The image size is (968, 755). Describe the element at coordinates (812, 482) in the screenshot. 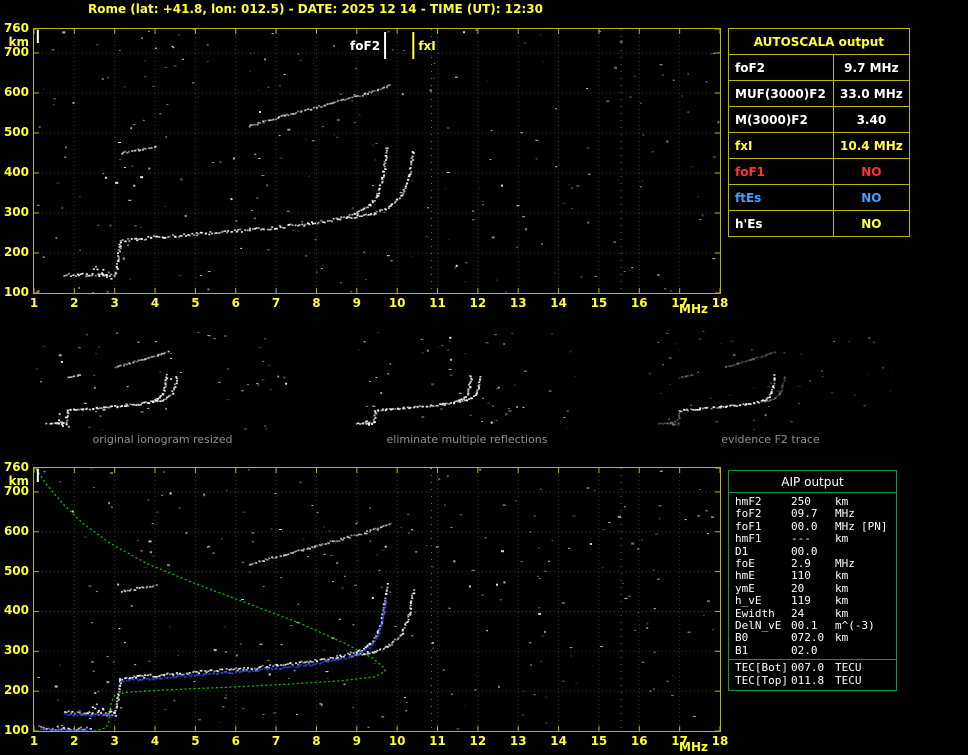

I see `aip-title: AIP output` at that location.